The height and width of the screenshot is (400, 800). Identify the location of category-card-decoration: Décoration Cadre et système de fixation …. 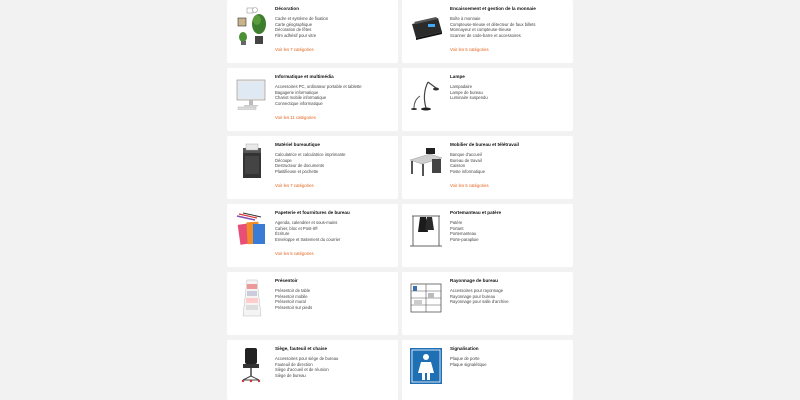
(312, 31).